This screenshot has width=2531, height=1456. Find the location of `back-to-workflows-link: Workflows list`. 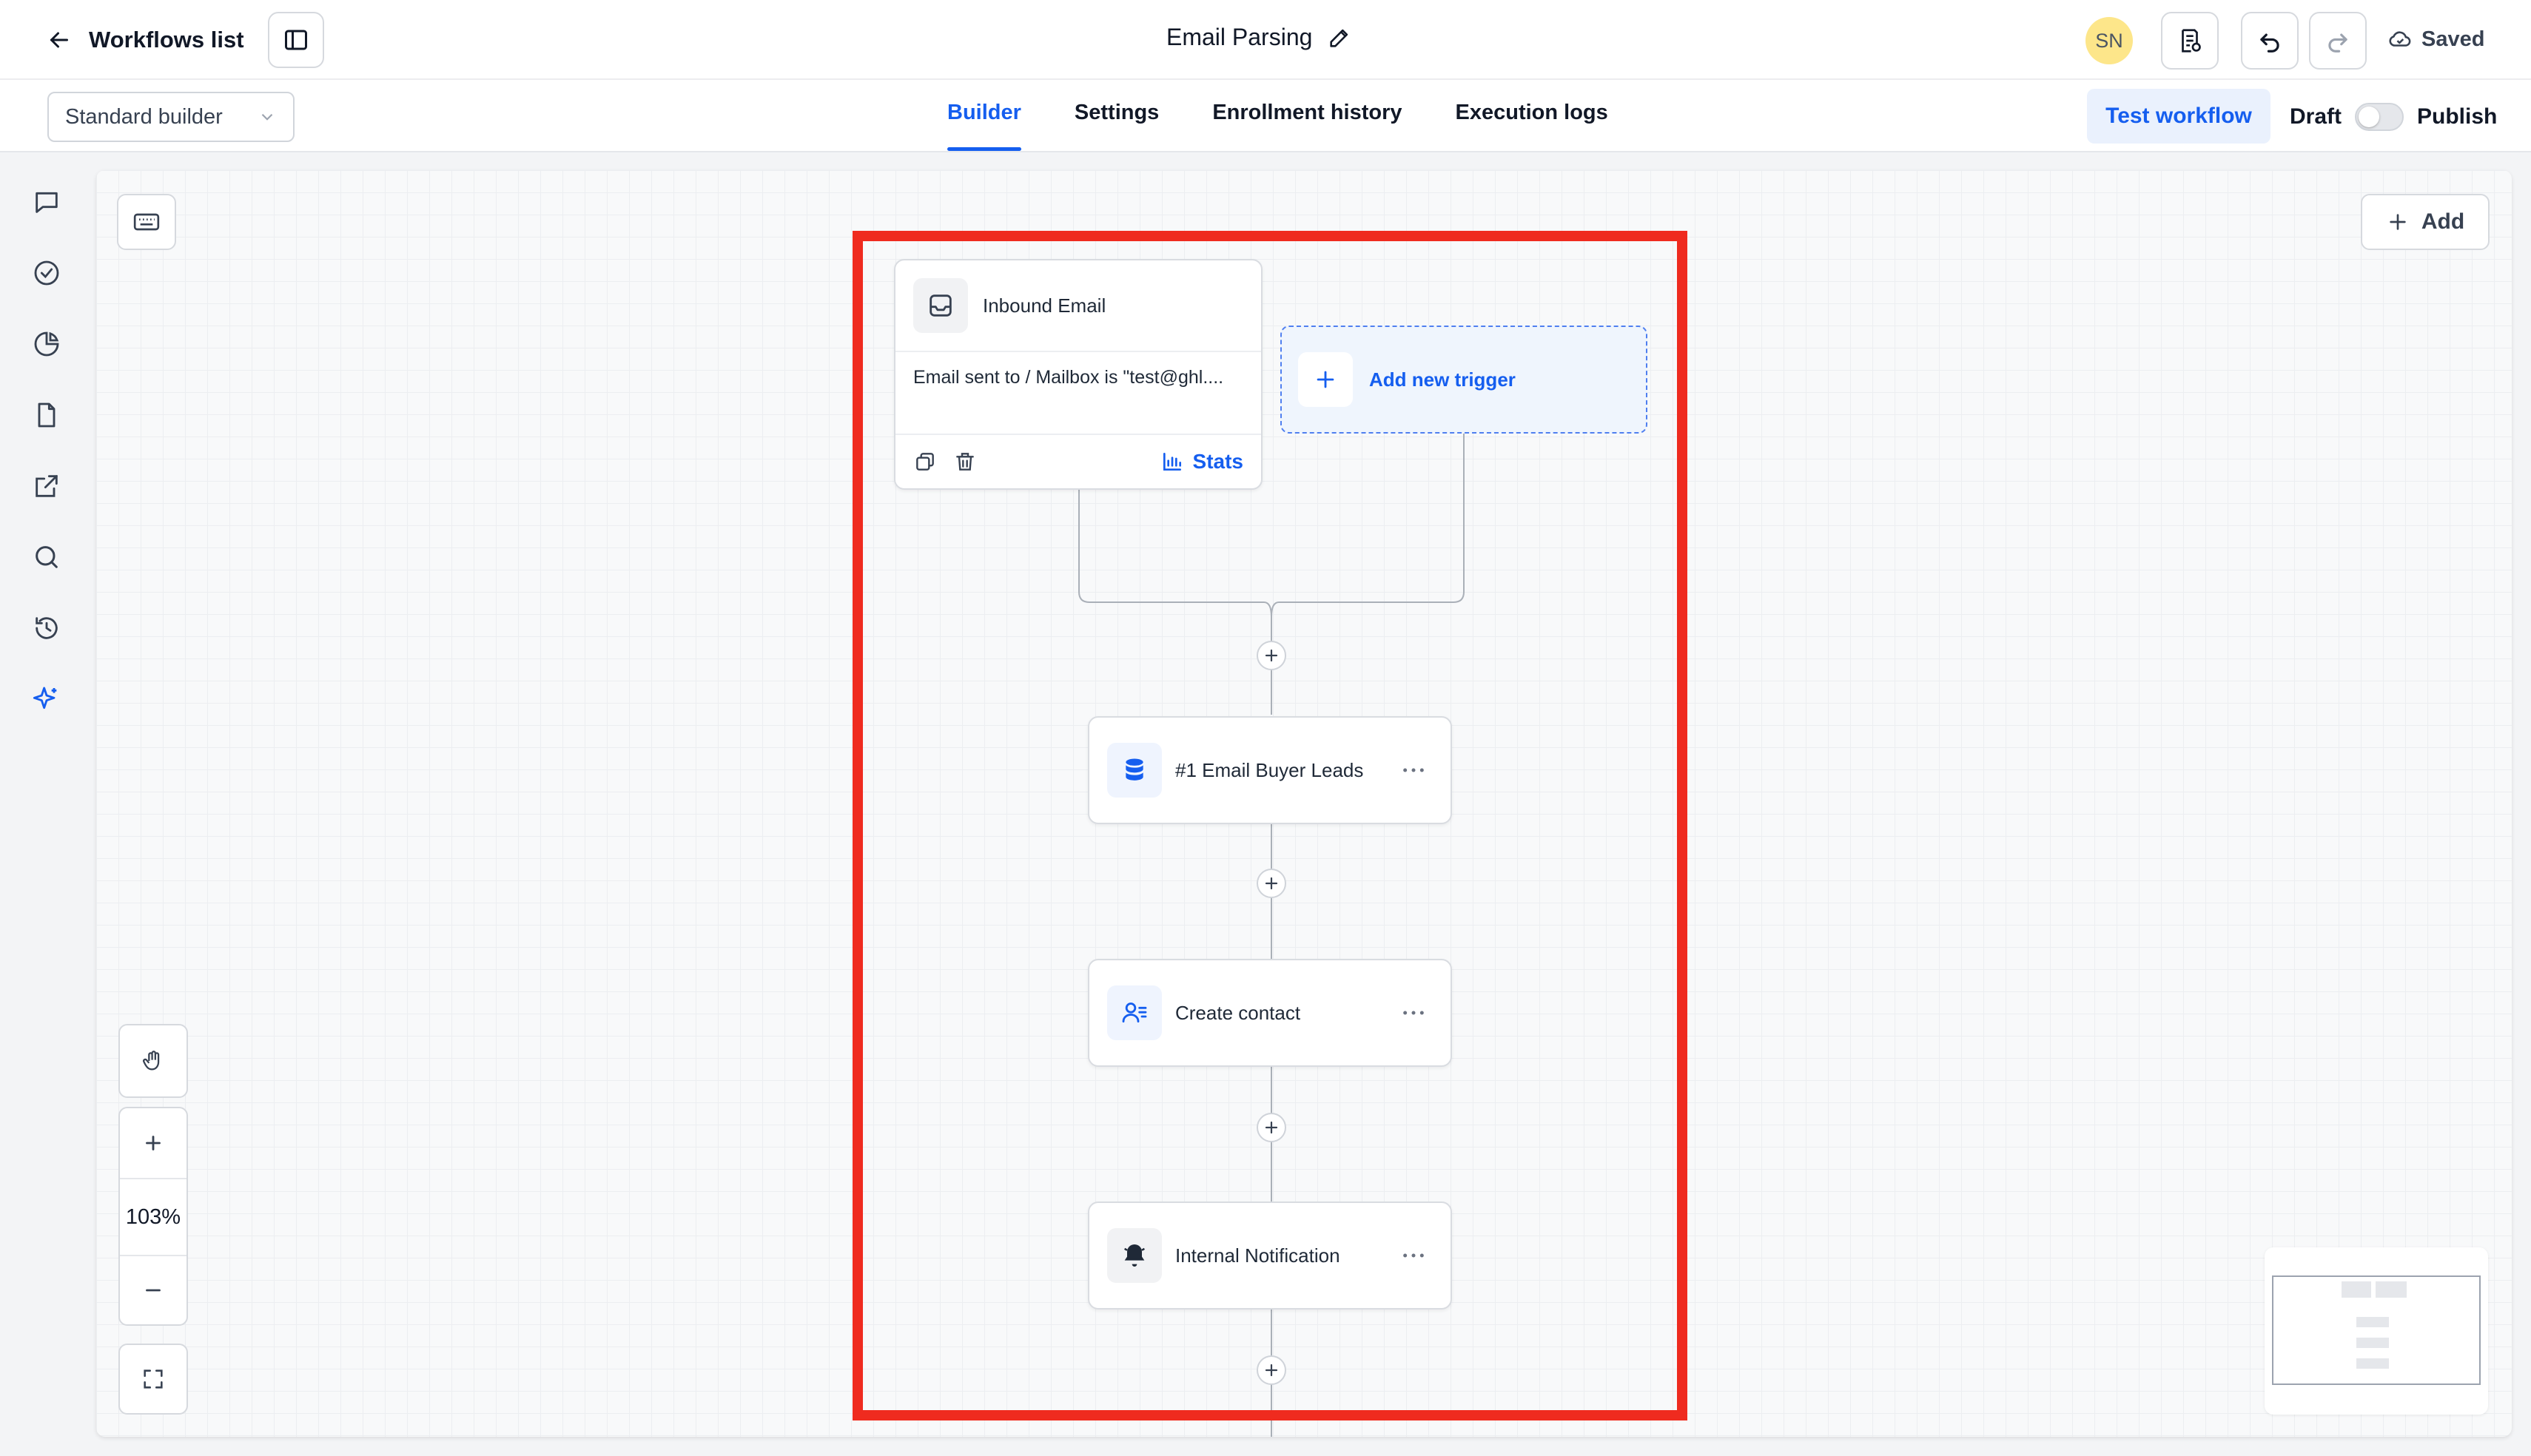

back-to-workflows-link: Workflows list is located at coordinates (145, 40).